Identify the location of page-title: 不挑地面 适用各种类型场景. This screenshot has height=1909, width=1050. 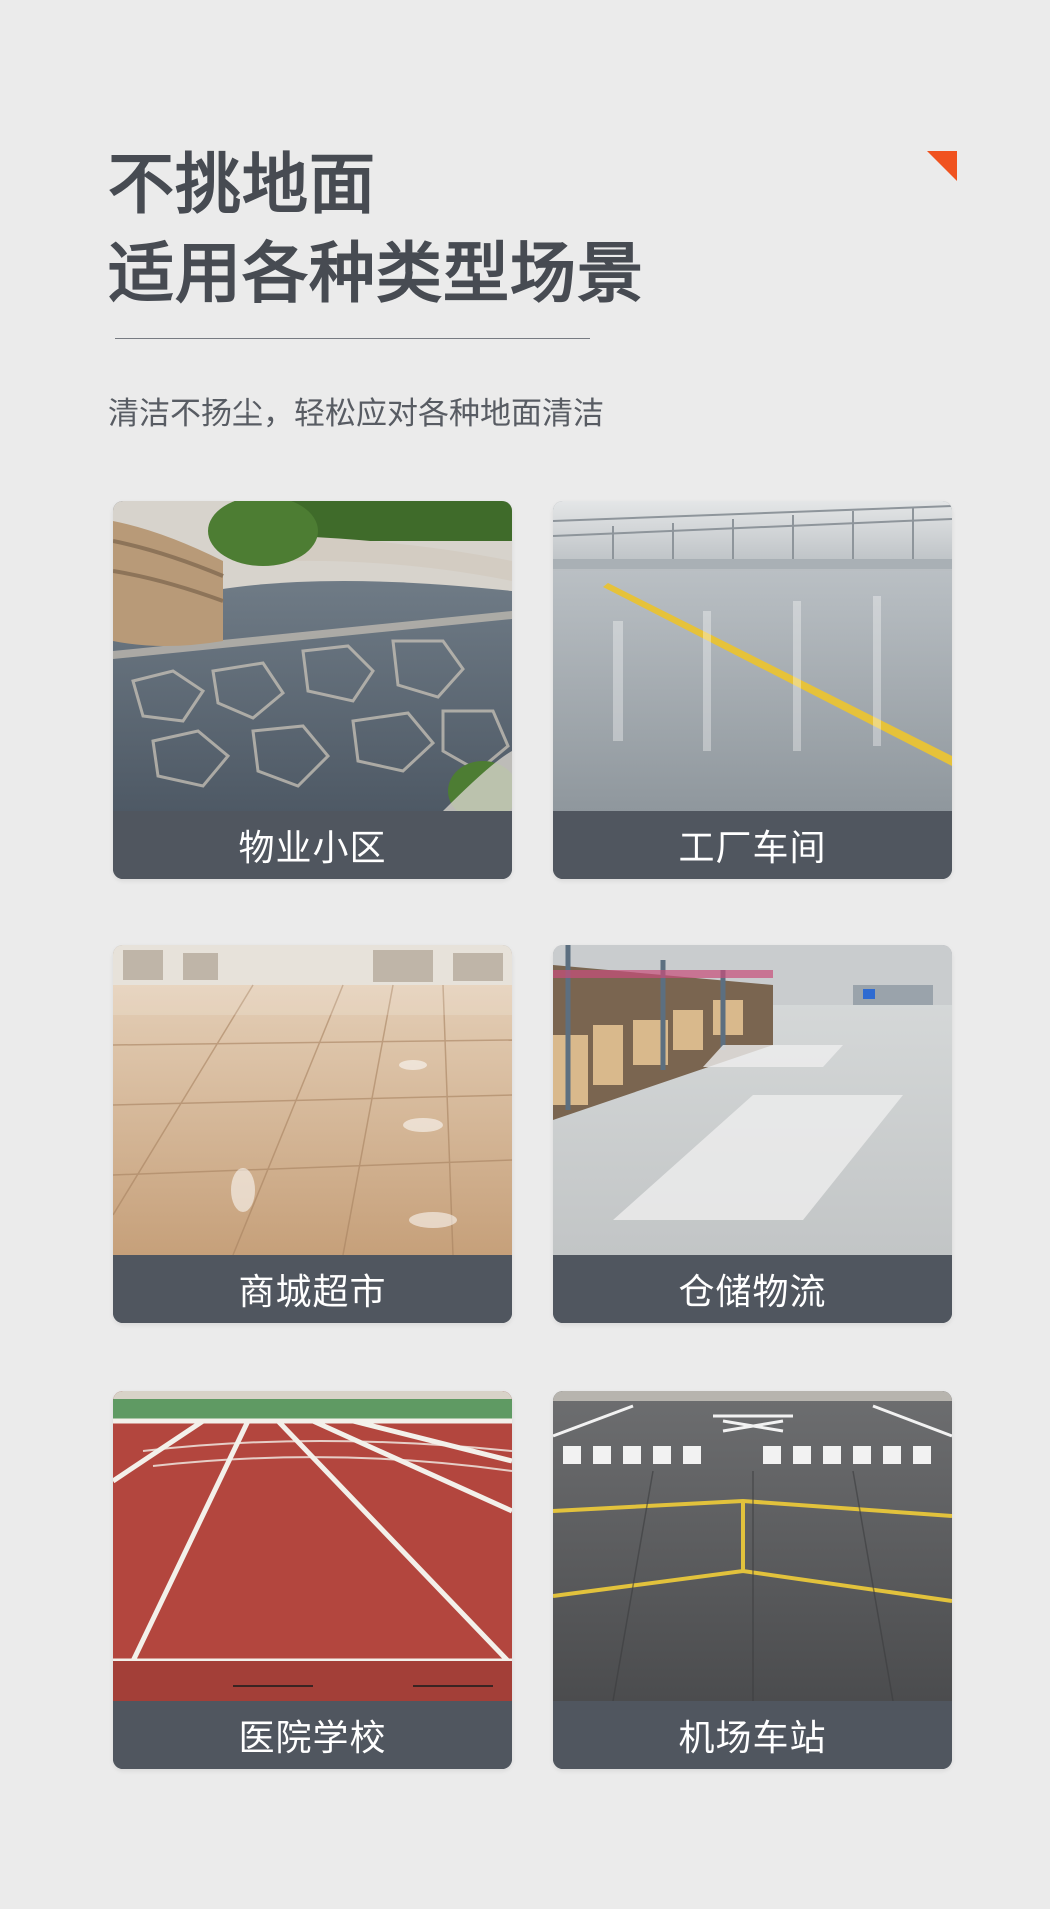
(376, 229).